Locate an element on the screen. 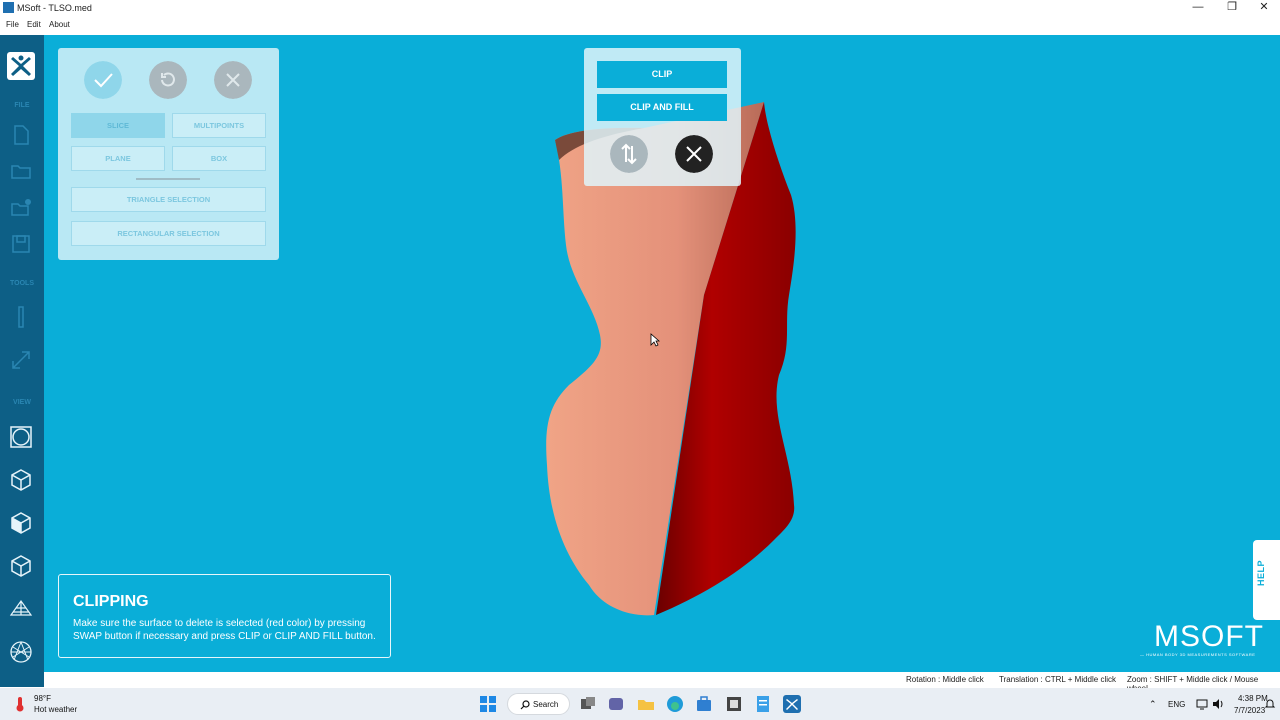 The width and height of the screenshot is (1280, 720). resize-icon is located at coordinates (21, 360).